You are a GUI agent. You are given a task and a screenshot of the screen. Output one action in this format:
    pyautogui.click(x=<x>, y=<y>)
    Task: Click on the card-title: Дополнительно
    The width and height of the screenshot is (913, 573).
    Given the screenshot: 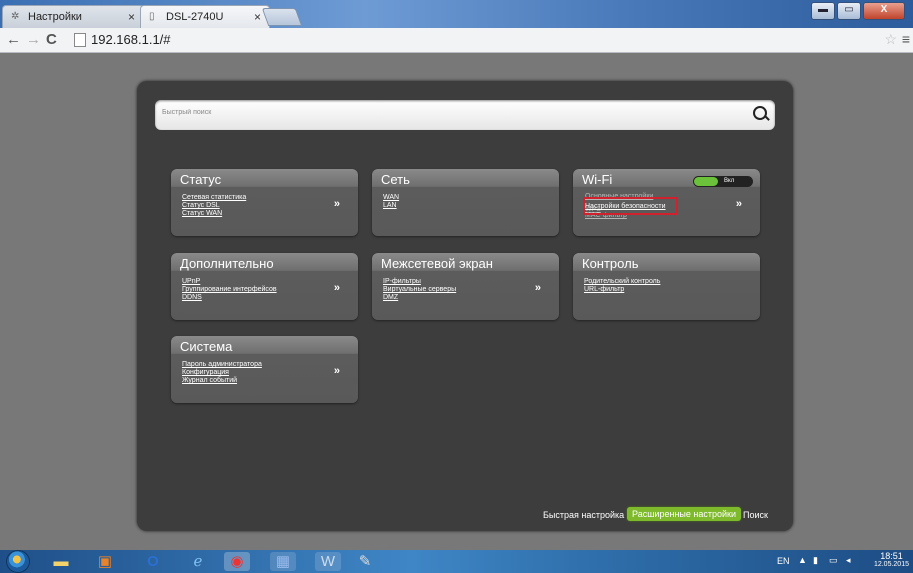 What is the action you would take?
    pyautogui.click(x=227, y=263)
    